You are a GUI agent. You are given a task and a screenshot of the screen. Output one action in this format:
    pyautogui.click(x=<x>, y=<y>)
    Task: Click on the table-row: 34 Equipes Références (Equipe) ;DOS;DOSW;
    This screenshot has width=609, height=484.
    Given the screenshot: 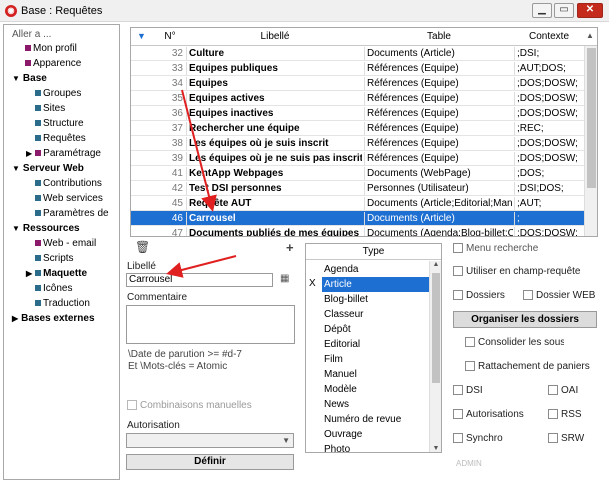 What is the action you would take?
    pyautogui.click(x=357, y=83)
    